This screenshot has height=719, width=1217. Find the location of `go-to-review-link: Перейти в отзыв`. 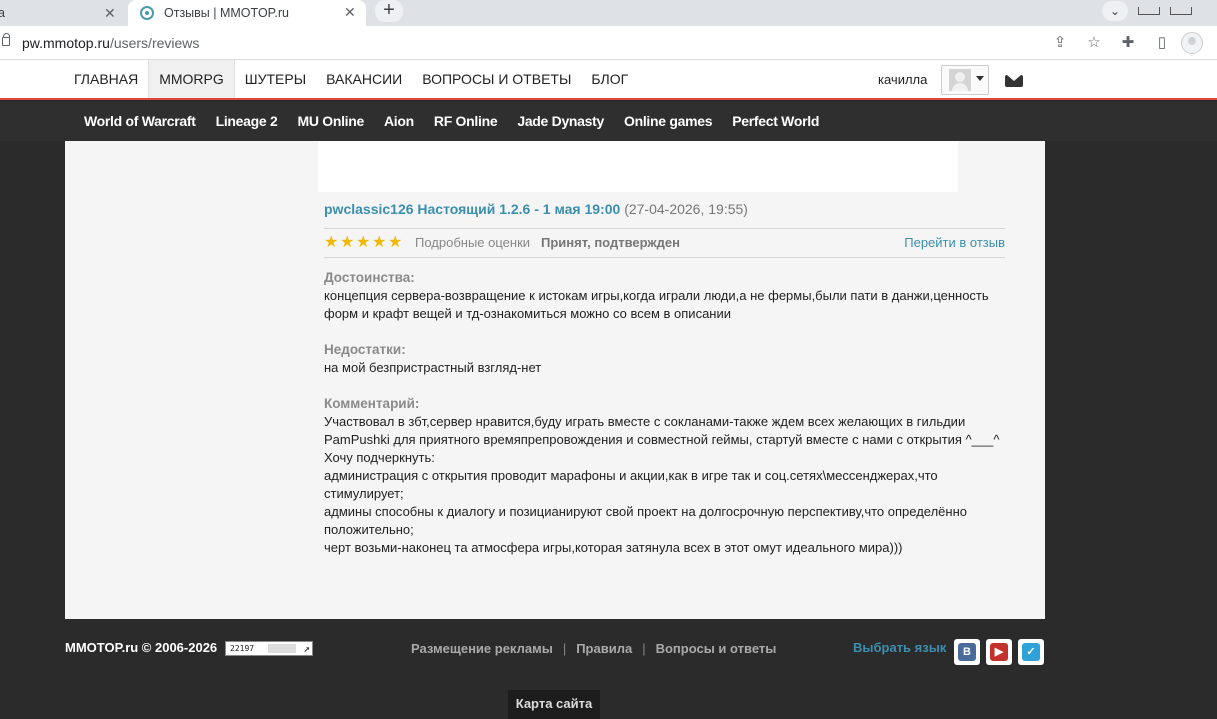

go-to-review-link: Перейти в отзыв is located at coordinates (954, 243).